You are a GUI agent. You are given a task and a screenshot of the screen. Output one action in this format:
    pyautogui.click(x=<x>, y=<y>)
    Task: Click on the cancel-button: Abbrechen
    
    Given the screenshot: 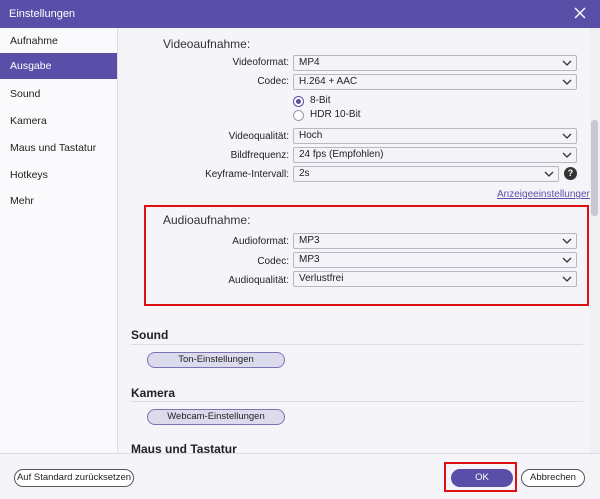 What is the action you would take?
    pyautogui.click(x=553, y=478)
    